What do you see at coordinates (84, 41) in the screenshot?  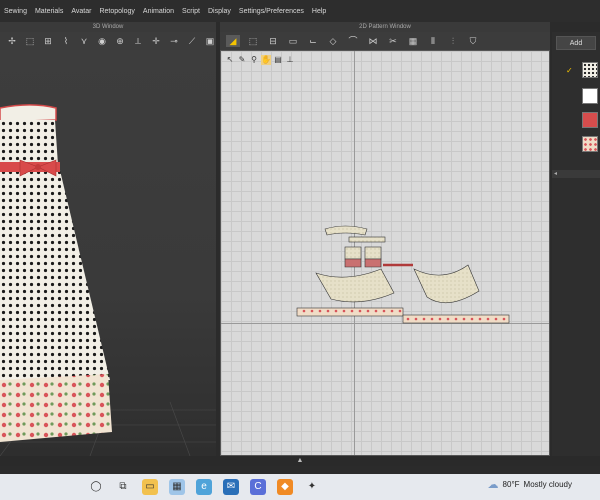 I see `fold-icon: ⋎` at bounding box center [84, 41].